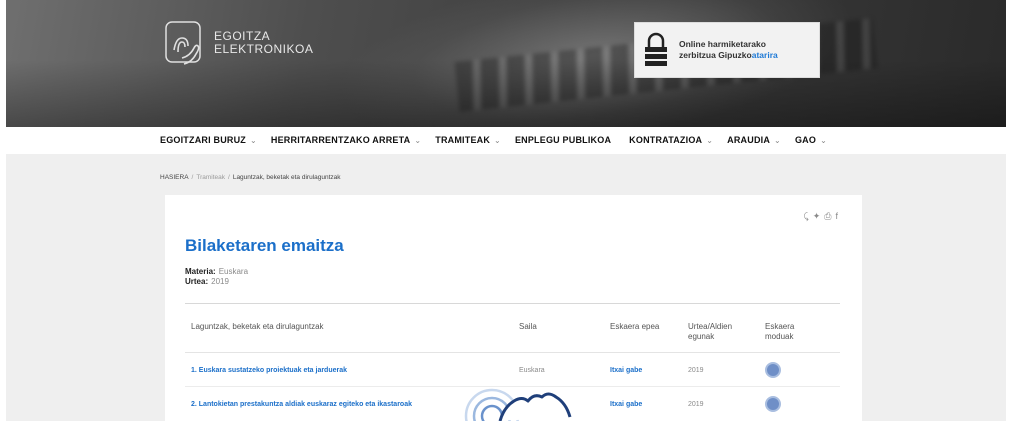 This screenshot has height=421, width=1012. Describe the element at coordinates (220, 281) in the screenshot. I see `urtea-value: 2019` at that location.